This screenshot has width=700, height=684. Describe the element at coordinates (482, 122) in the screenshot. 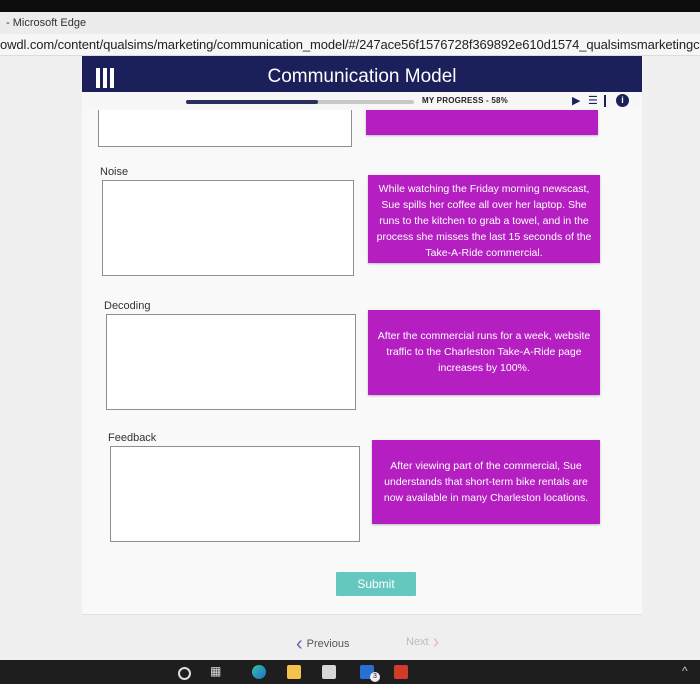

I see `card-cut` at that location.